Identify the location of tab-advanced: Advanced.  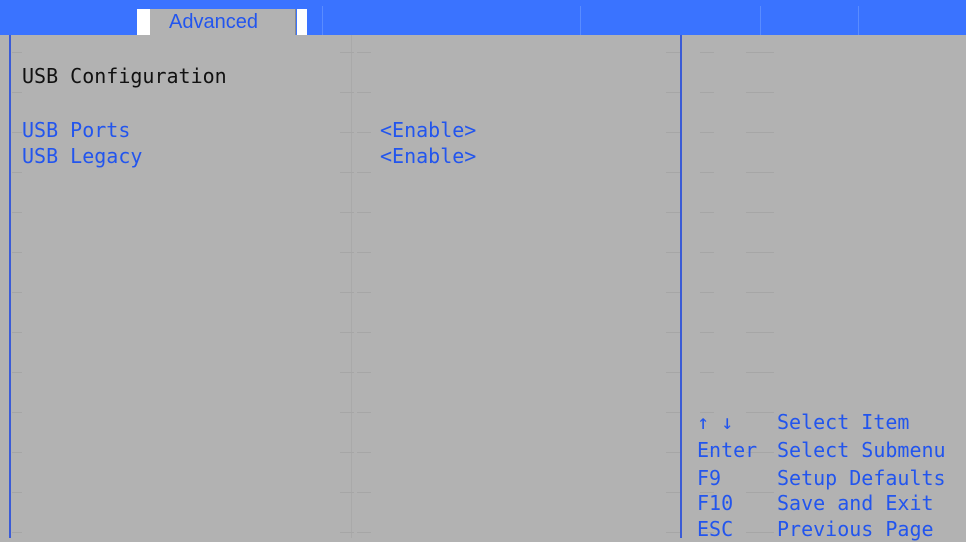
(223, 22).